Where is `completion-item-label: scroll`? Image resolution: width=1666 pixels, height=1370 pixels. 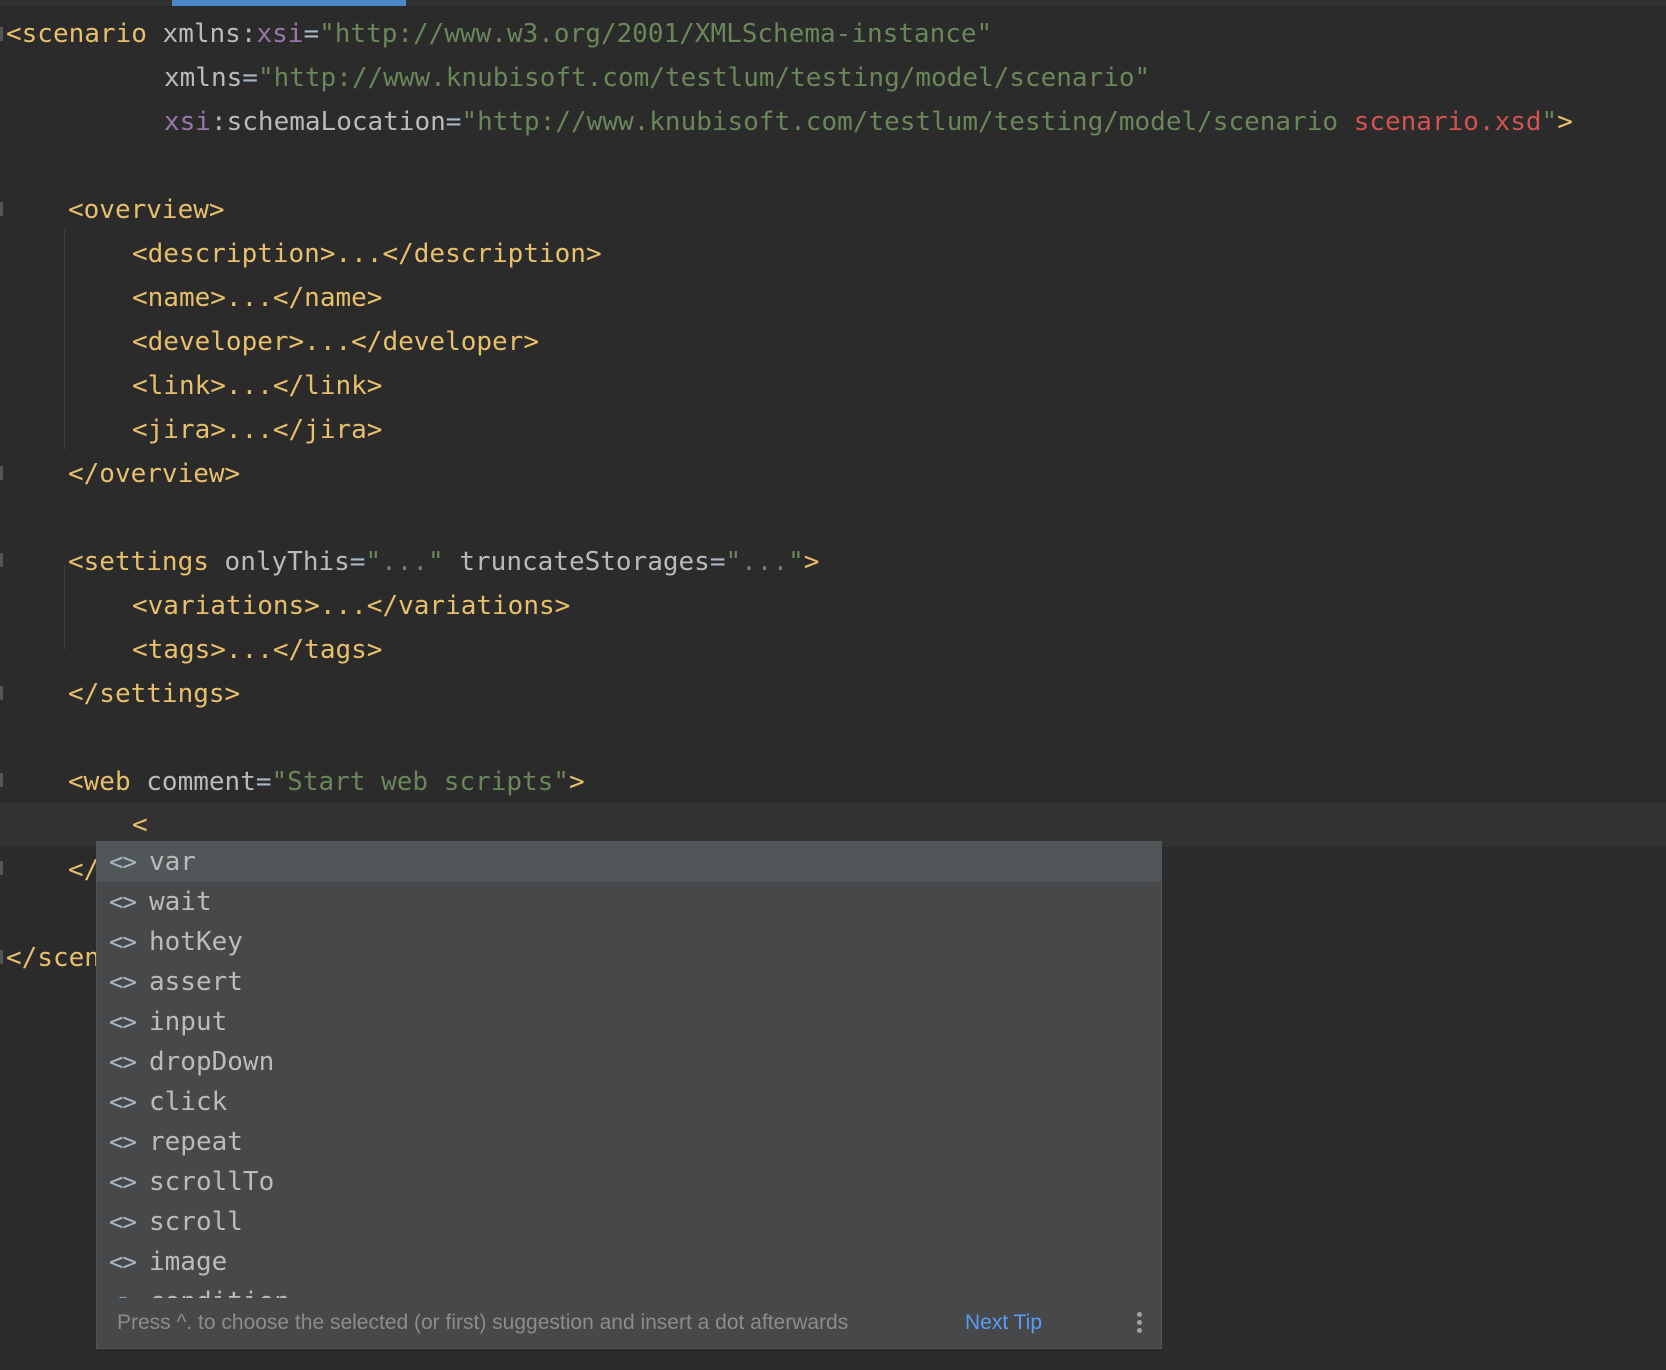
completion-item-label: scroll is located at coordinates (196, 1222).